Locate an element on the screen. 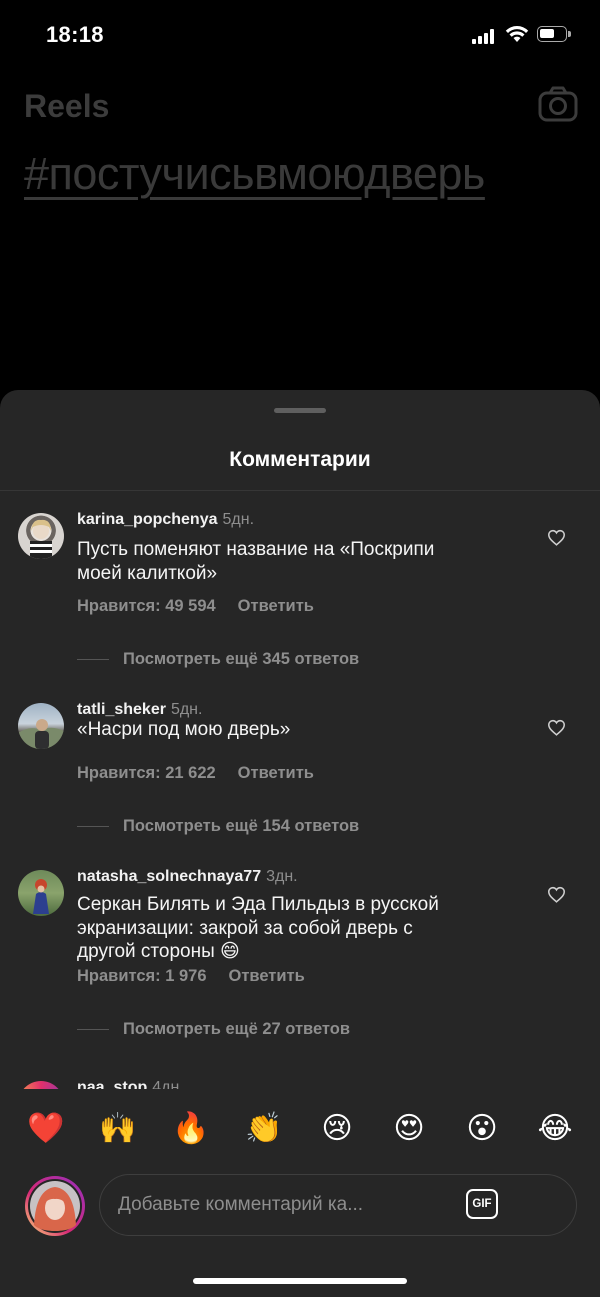  view-replies-button: Посмотреть ещё 27 ответов is located at coordinates (213, 1029).